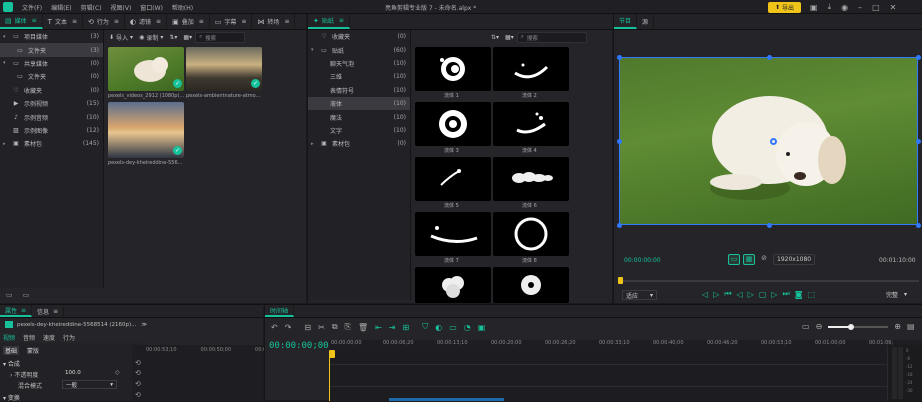  I want to click on group-transform: ▾ 变换, so click(11, 397).